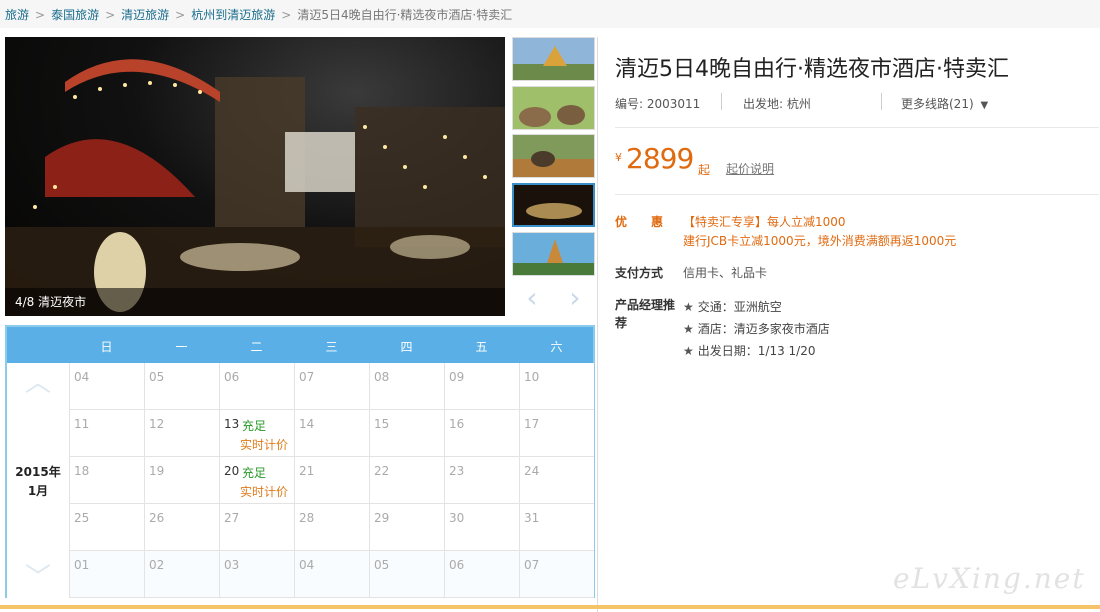 Image resolution: width=1100 pixels, height=612 pixels. Describe the element at coordinates (232, 471) in the screenshot. I see `day-number: 20` at that location.